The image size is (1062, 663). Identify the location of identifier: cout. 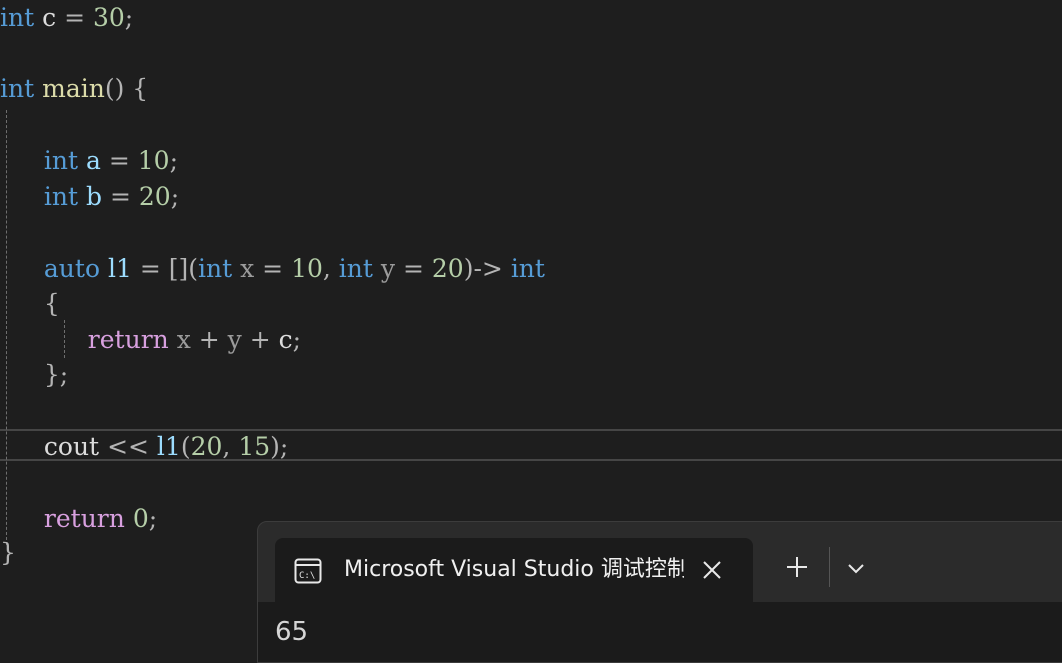
(71, 446).